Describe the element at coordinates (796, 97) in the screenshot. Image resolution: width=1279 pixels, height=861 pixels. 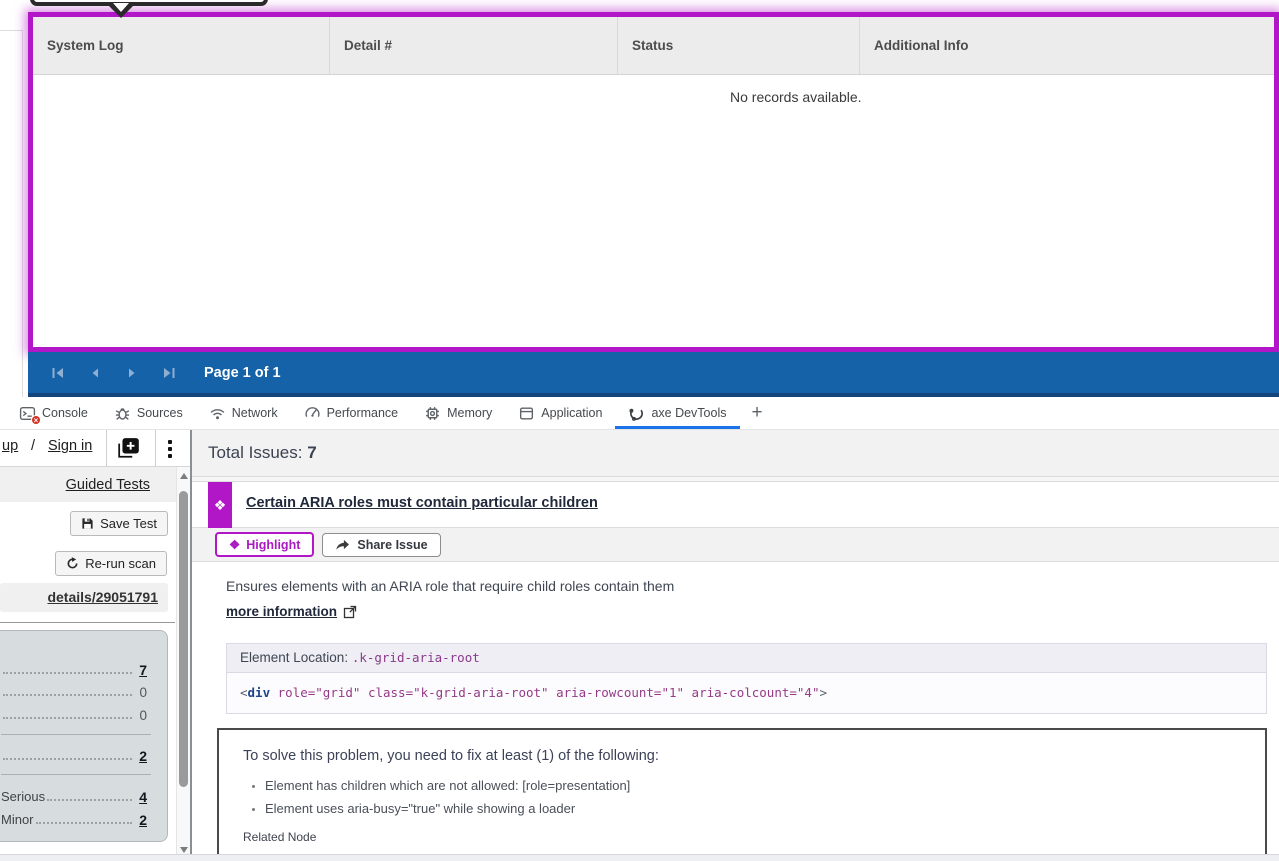
I see `grid-empty-message: No records available.` at that location.